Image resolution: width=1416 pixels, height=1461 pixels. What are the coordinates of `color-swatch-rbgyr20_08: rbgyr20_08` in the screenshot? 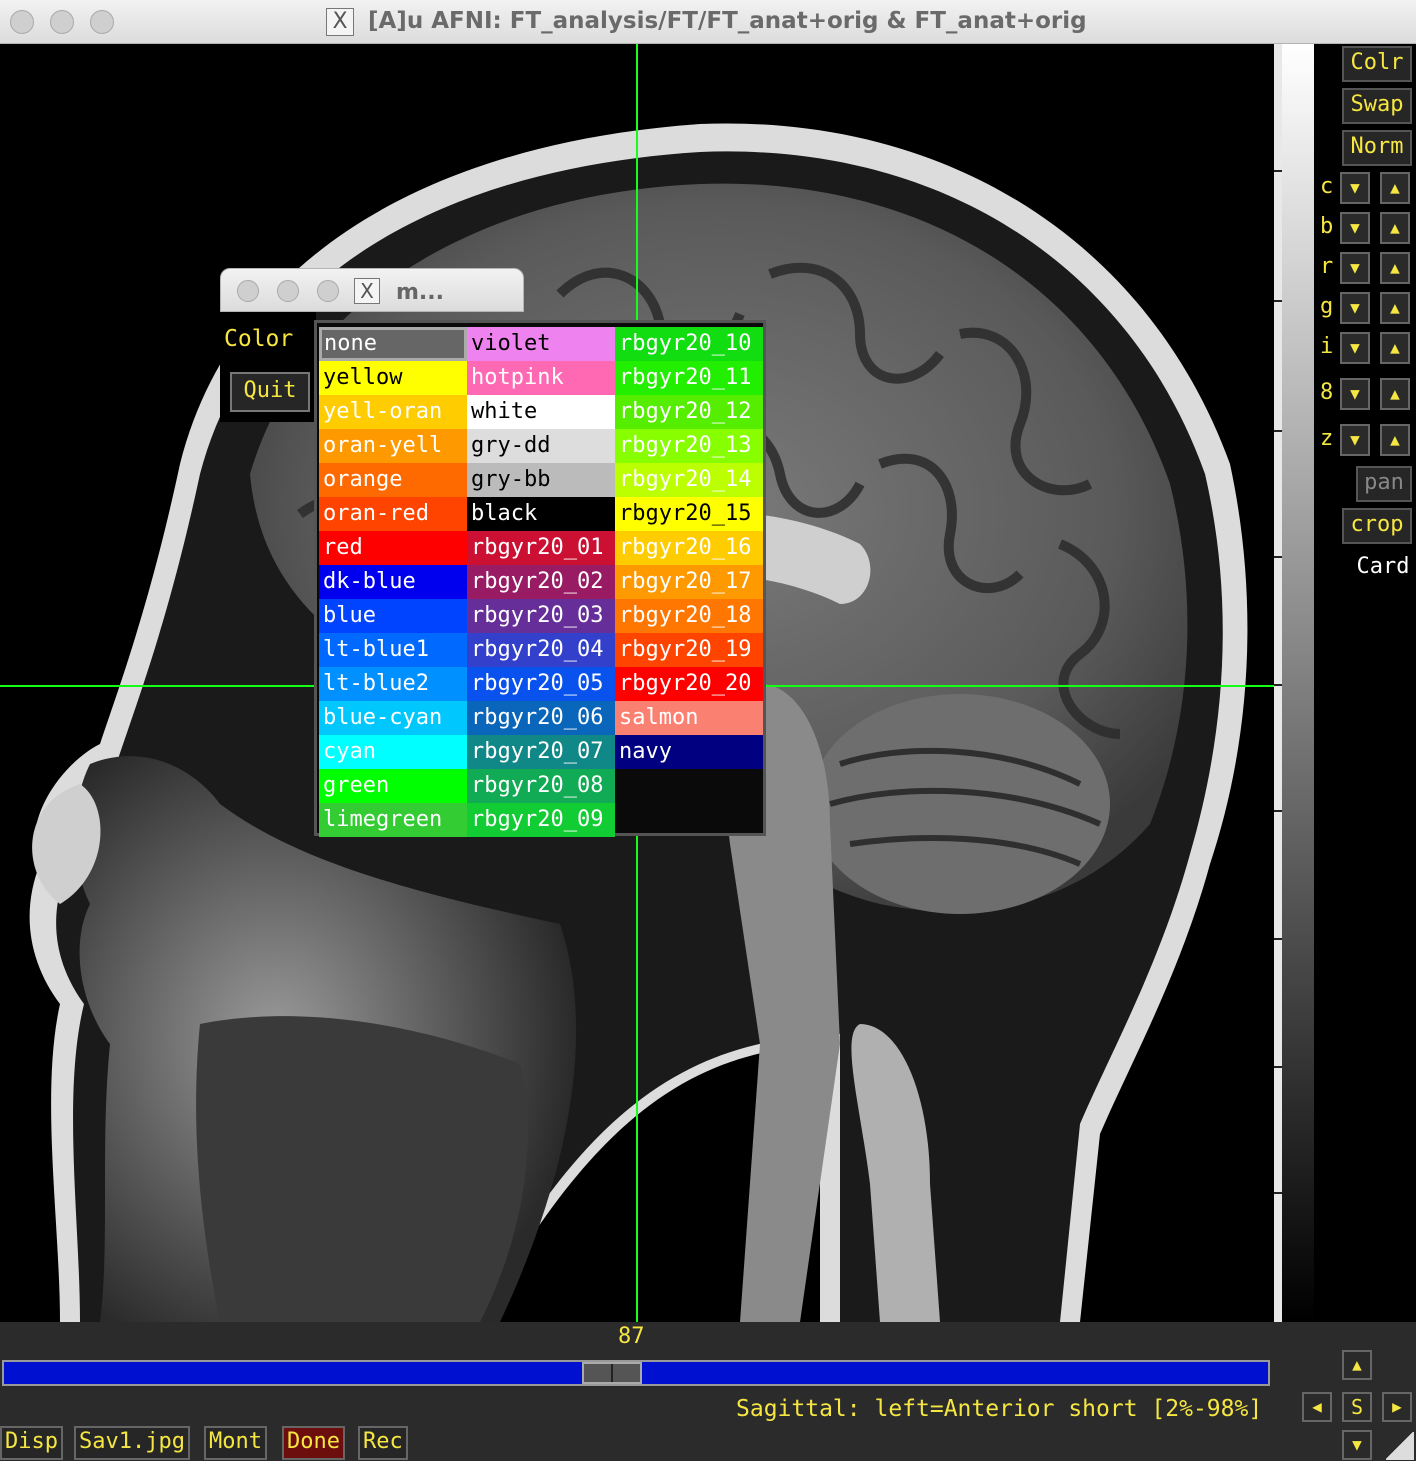 It's located at (541, 786).